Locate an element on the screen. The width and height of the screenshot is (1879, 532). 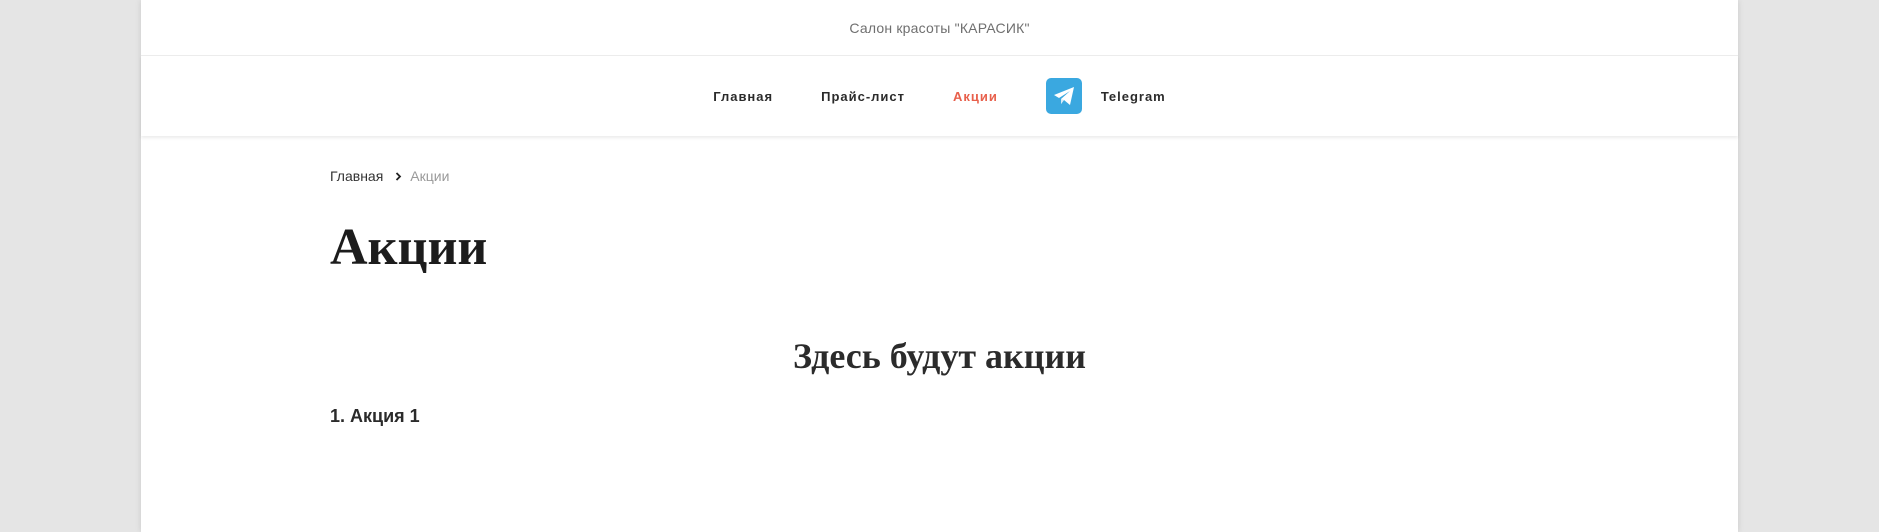
top-bar: Салон красоты "КАРАСИК" is located at coordinates (939, 28).